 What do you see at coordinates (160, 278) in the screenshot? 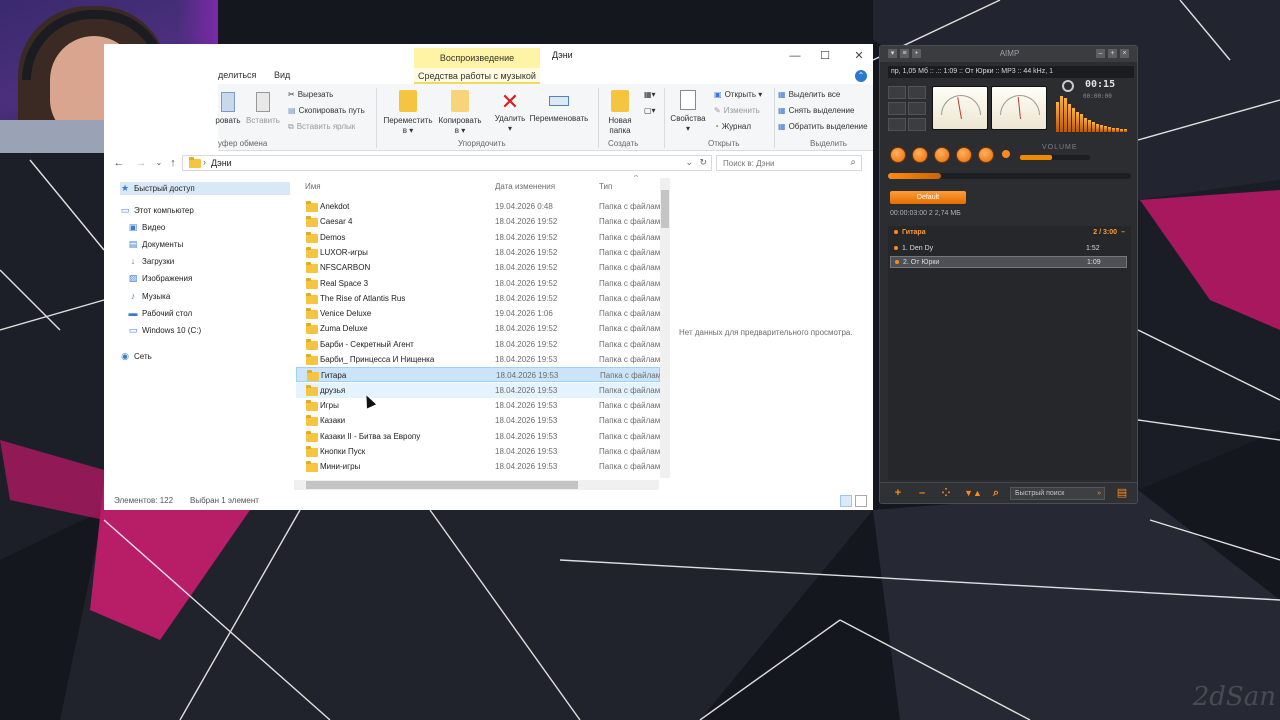
I see `nav-item-5: ▨ Изображения` at bounding box center [160, 278].